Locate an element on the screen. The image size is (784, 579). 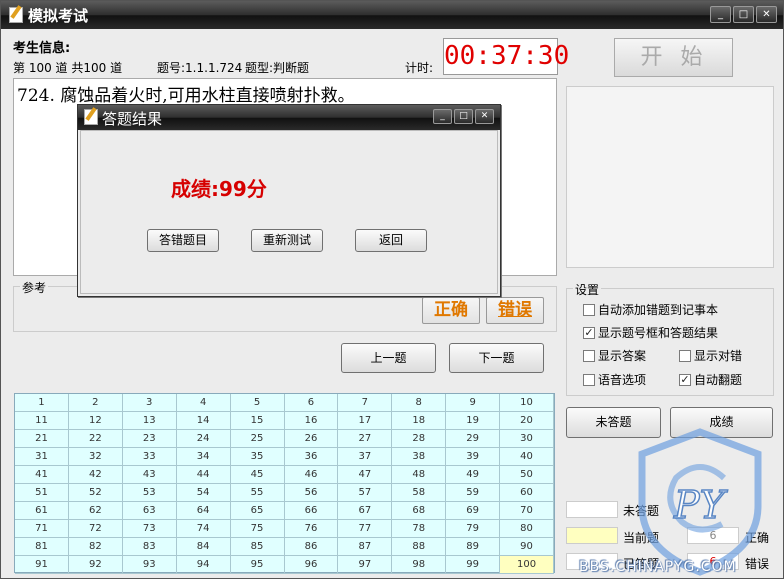
question-cell: 86 is located at coordinates (311, 547).